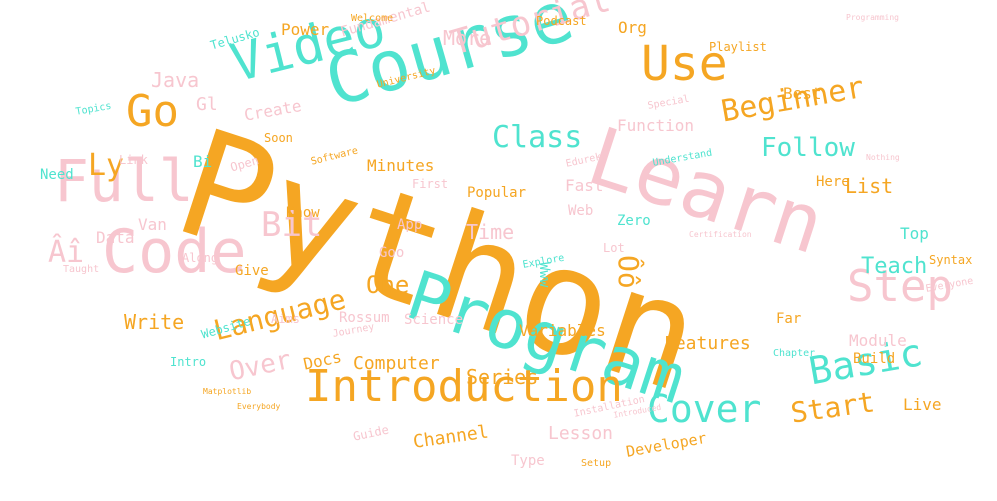 This screenshot has width=997, height=501. Describe the element at coordinates (802, 93) in the screenshot. I see `word-65: Best` at that location.